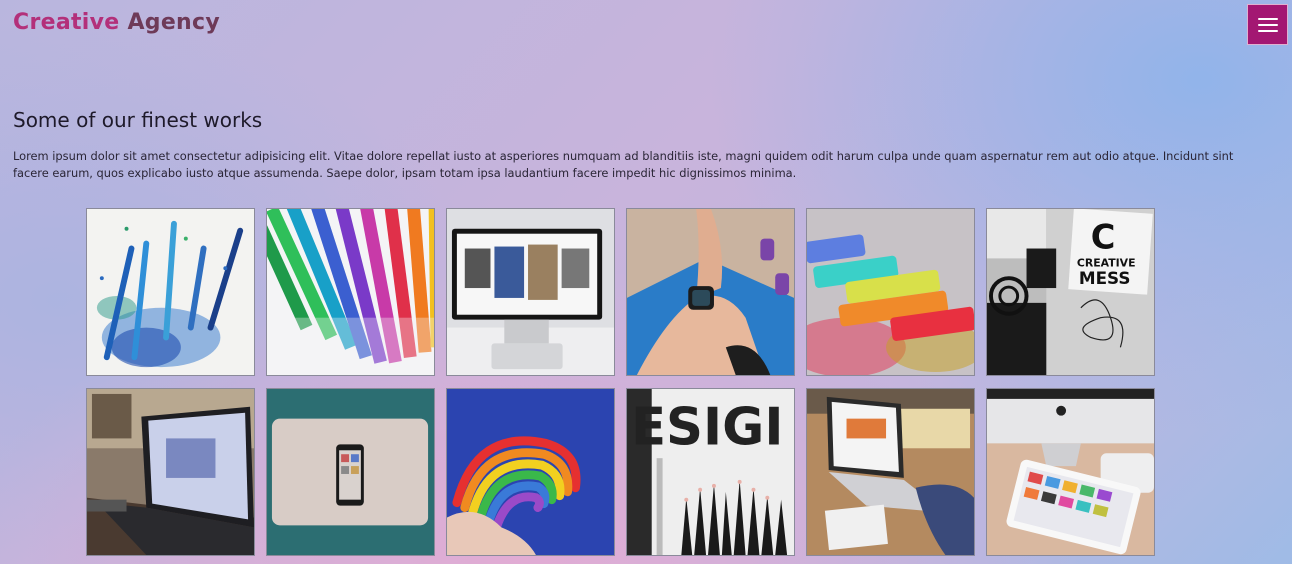 Image resolution: width=1292 pixels, height=564 pixels. What do you see at coordinates (1105, 278) in the screenshot?
I see `creative-mess-text-2: MESS` at bounding box center [1105, 278].